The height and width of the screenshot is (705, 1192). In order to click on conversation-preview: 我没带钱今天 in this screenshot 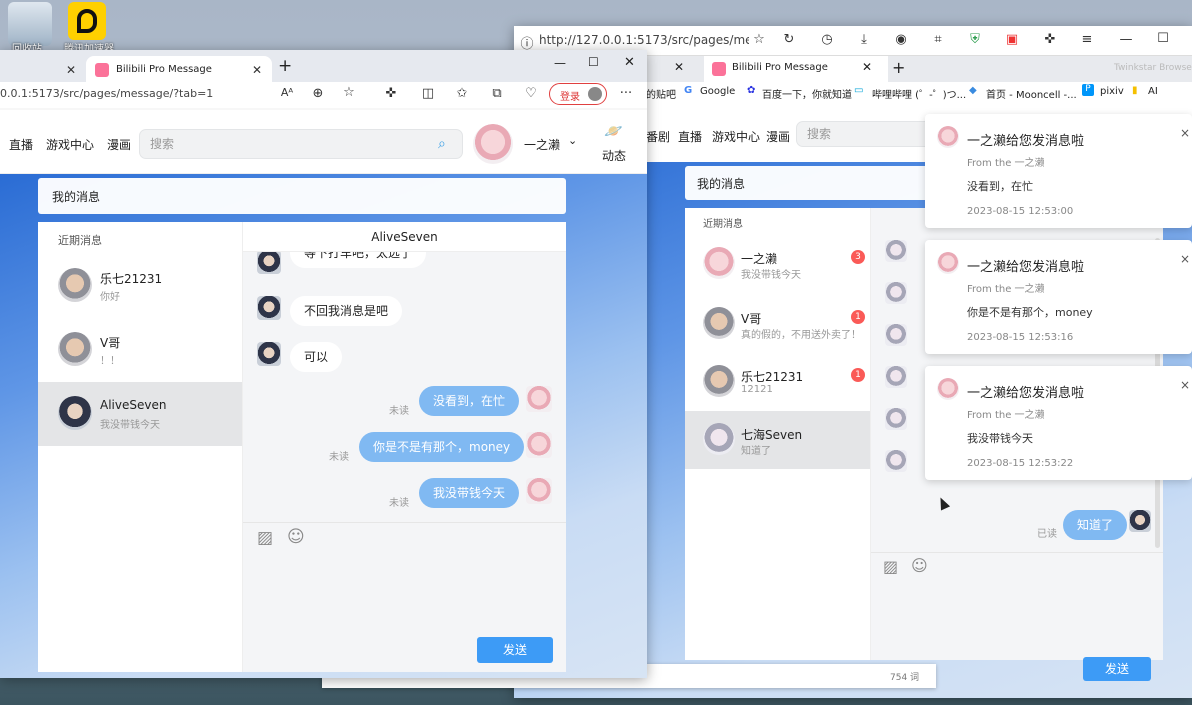, I will do `click(771, 275)`.